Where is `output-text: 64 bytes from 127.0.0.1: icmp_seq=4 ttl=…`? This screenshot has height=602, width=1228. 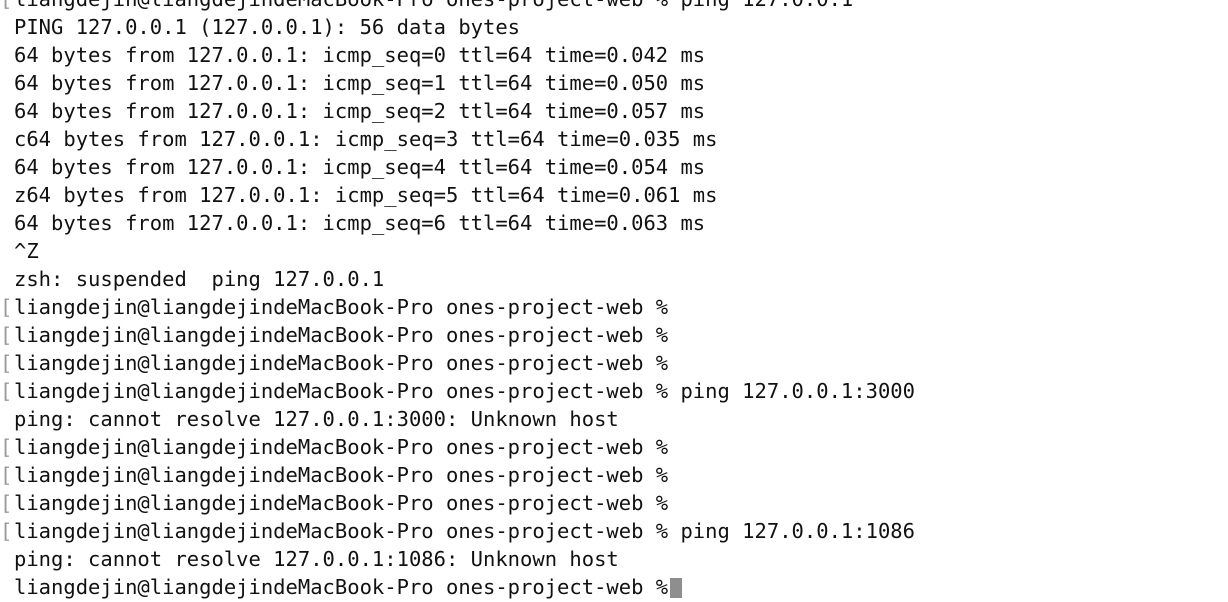 output-text: 64 bytes from 127.0.0.1: icmp_seq=4 ttl=… is located at coordinates (360, 167).